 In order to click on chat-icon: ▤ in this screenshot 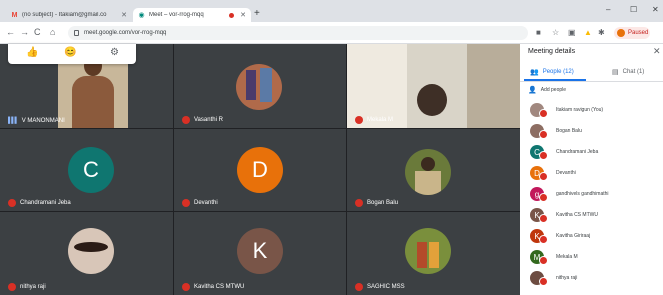, I will do `click(615, 72)`.